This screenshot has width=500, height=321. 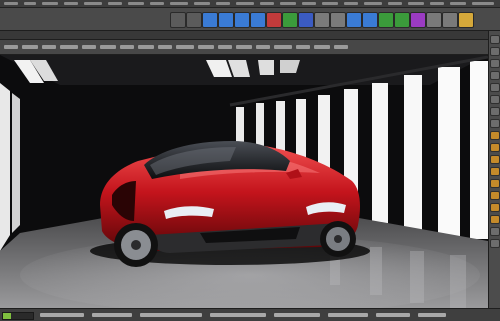 I want to click on cloner-icon, so click(x=402, y=20).